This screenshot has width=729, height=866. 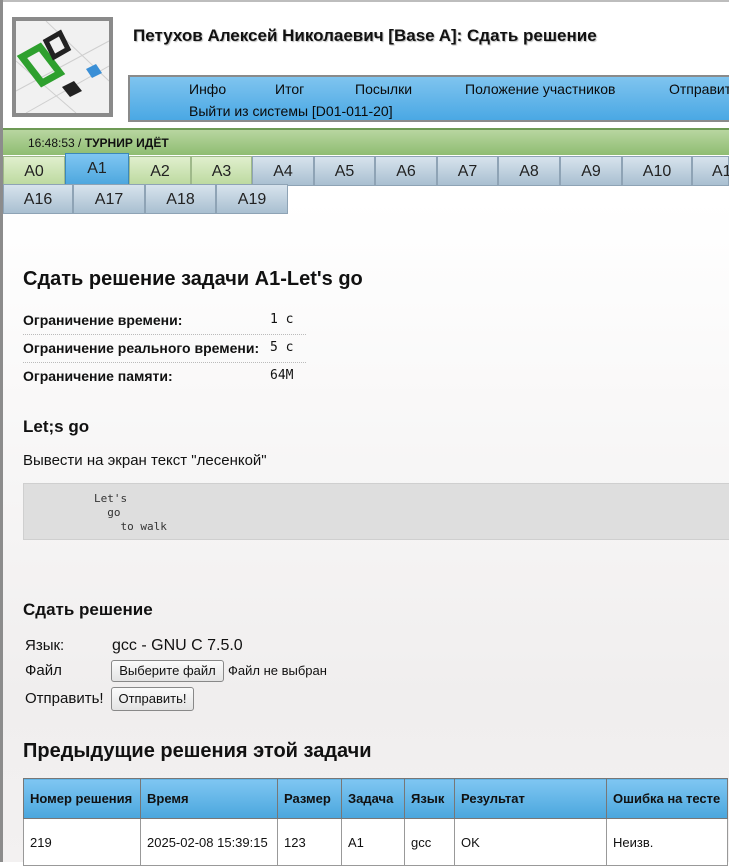 What do you see at coordinates (530, 842) in the screenshot?
I see `cell-result: OK` at bounding box center [530, 842].